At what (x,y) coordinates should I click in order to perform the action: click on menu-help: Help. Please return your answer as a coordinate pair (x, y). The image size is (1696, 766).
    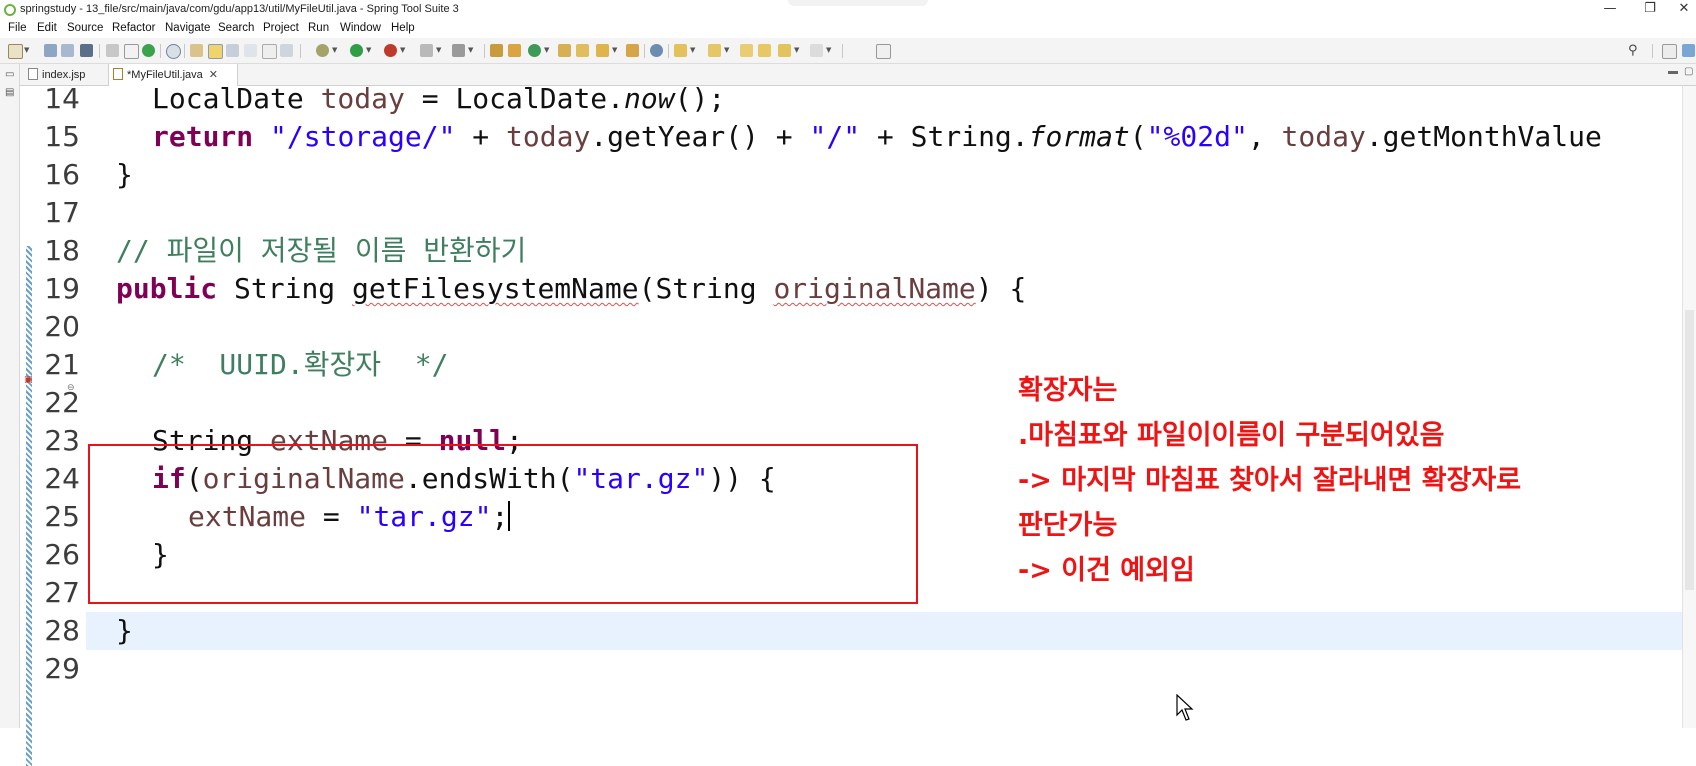
    Looking at the image, I should click on (403, 28).